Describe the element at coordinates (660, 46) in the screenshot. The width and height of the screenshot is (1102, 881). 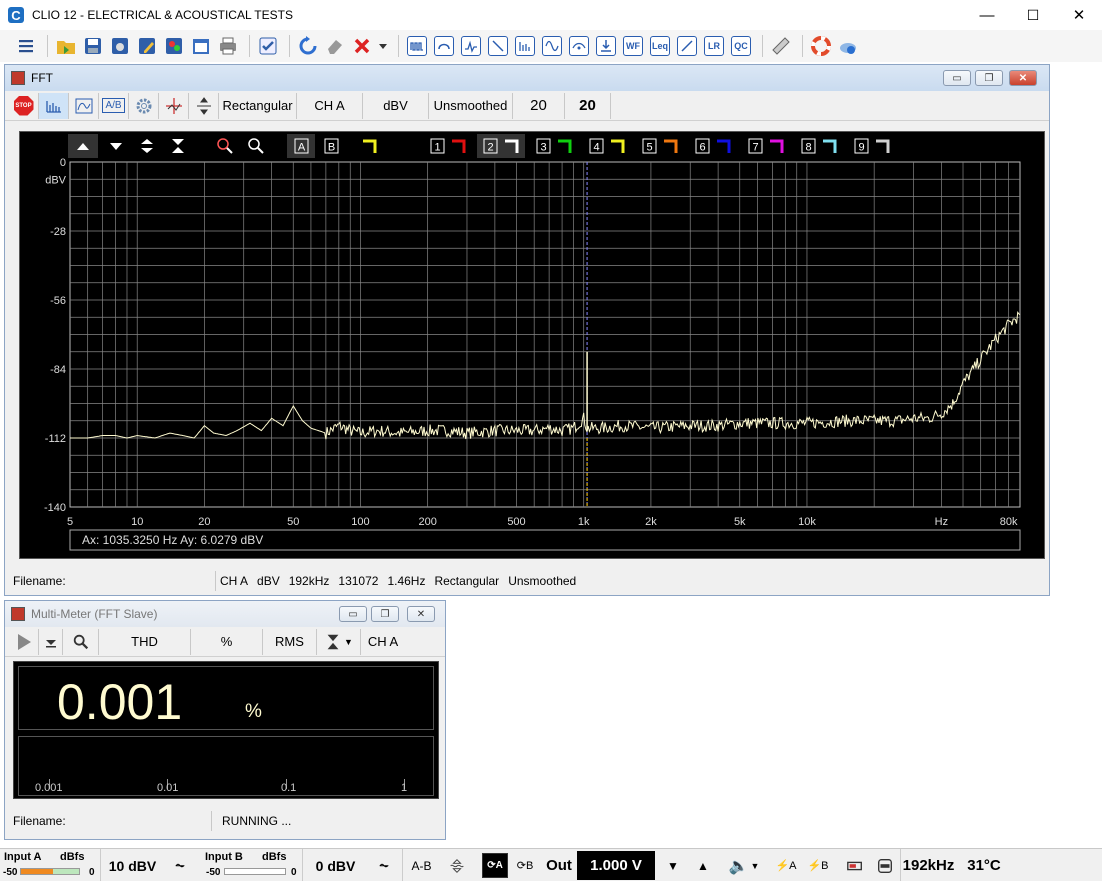
I see `leq-icon: Leq` at that location.